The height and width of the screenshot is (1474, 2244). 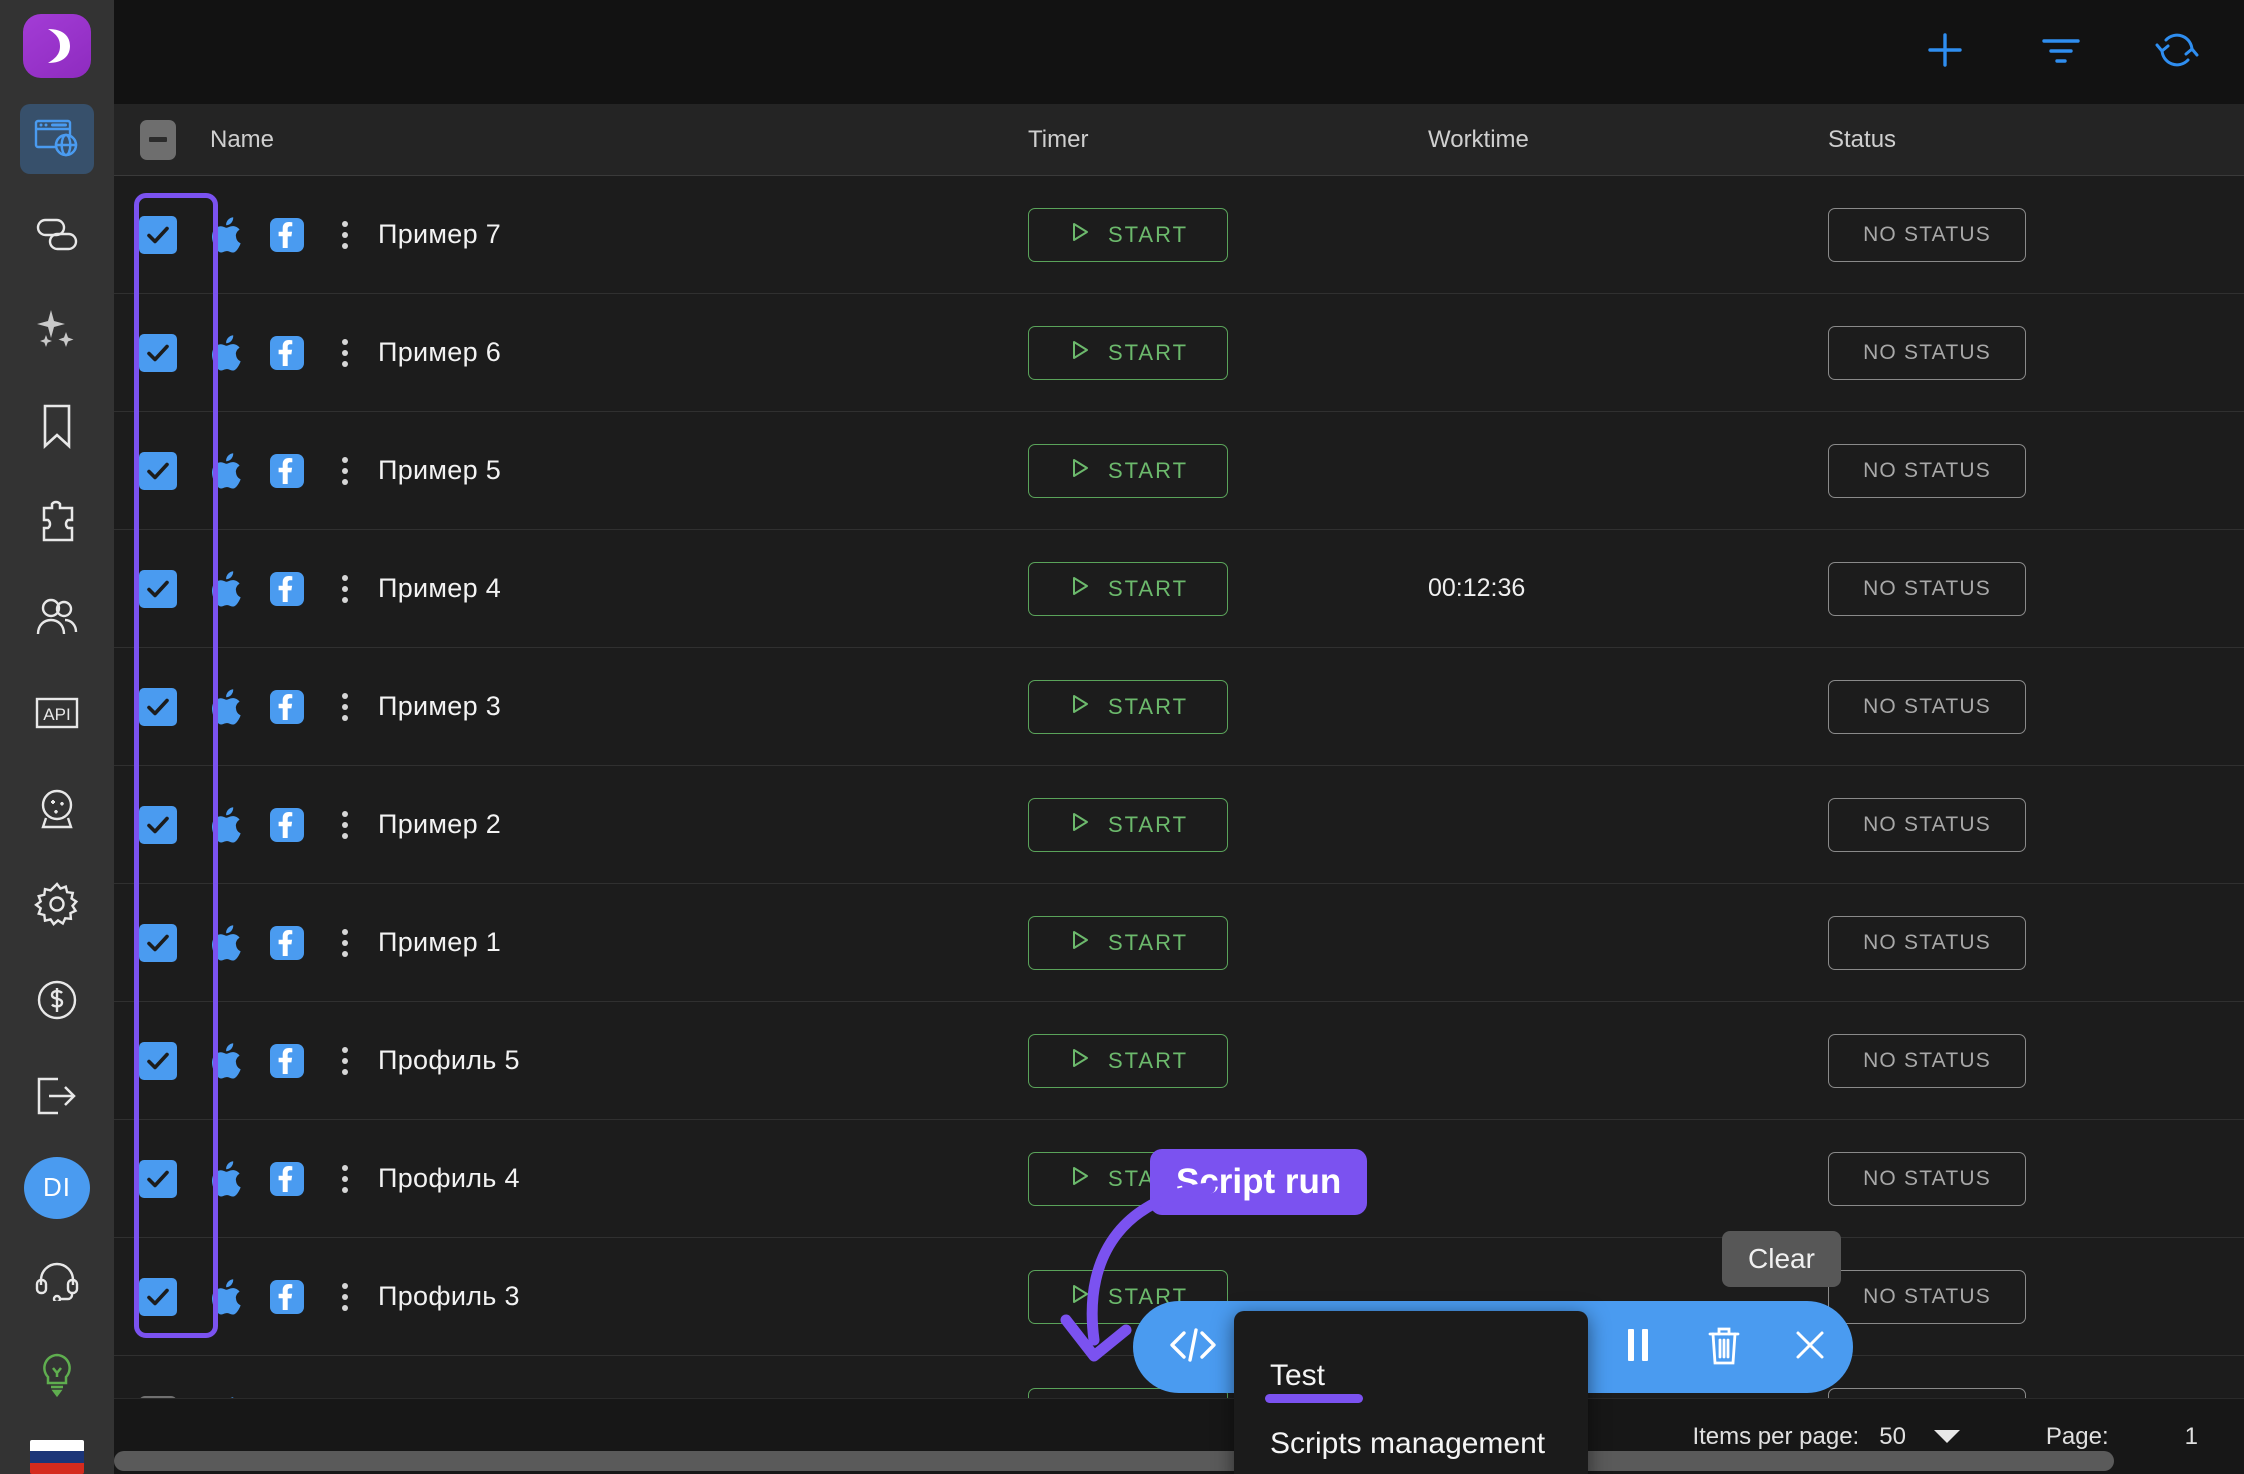 What do you see at coordinates (57, 330) in the screenshot?
I see `sidebar-item-cleanup` at bounding box center [57, 330].